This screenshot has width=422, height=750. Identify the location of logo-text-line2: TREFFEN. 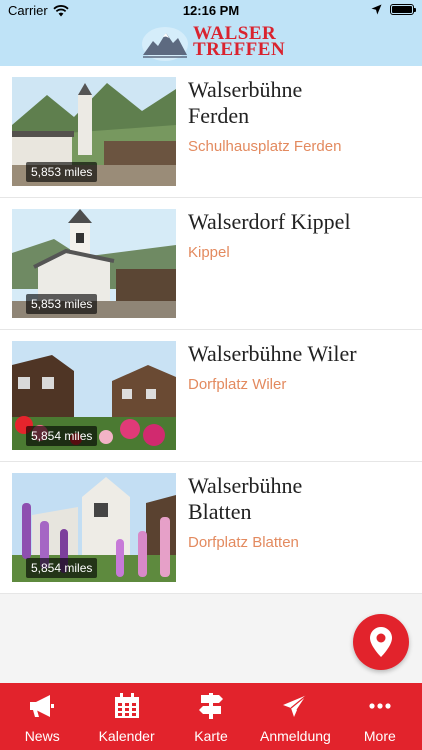
(239, 49).